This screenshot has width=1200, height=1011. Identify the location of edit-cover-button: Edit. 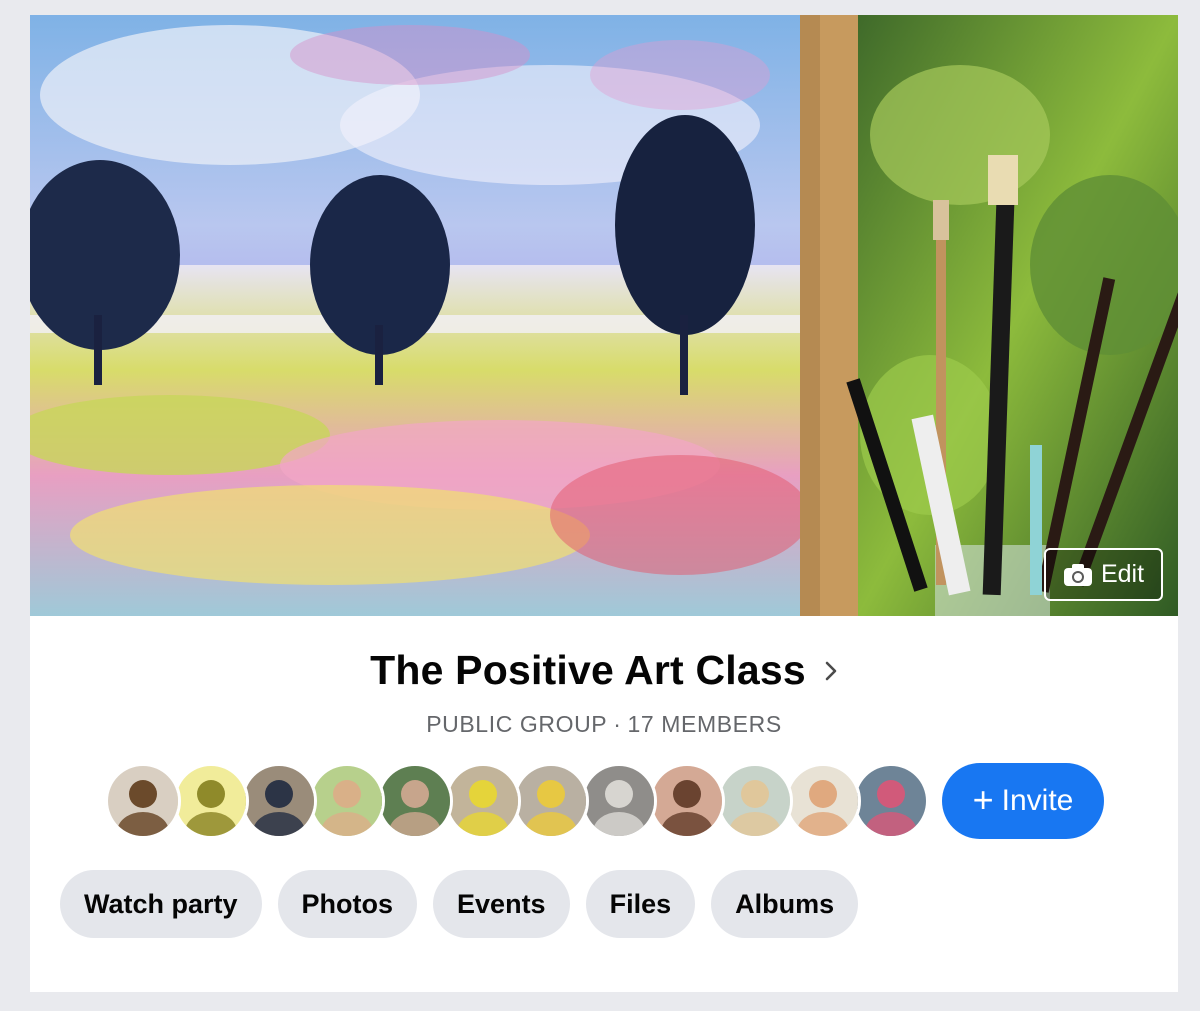
(1103, 574).